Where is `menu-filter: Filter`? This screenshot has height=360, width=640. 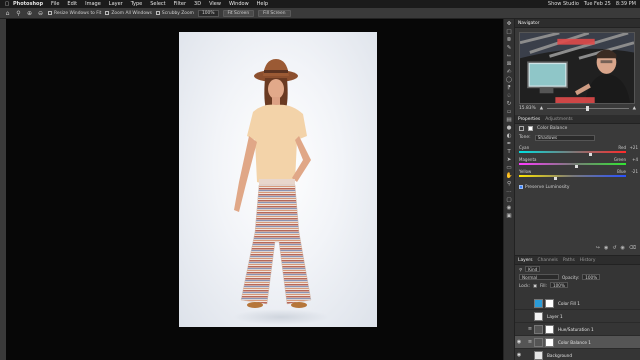 menu-filter: Filter is located at coordinates (180, 4).